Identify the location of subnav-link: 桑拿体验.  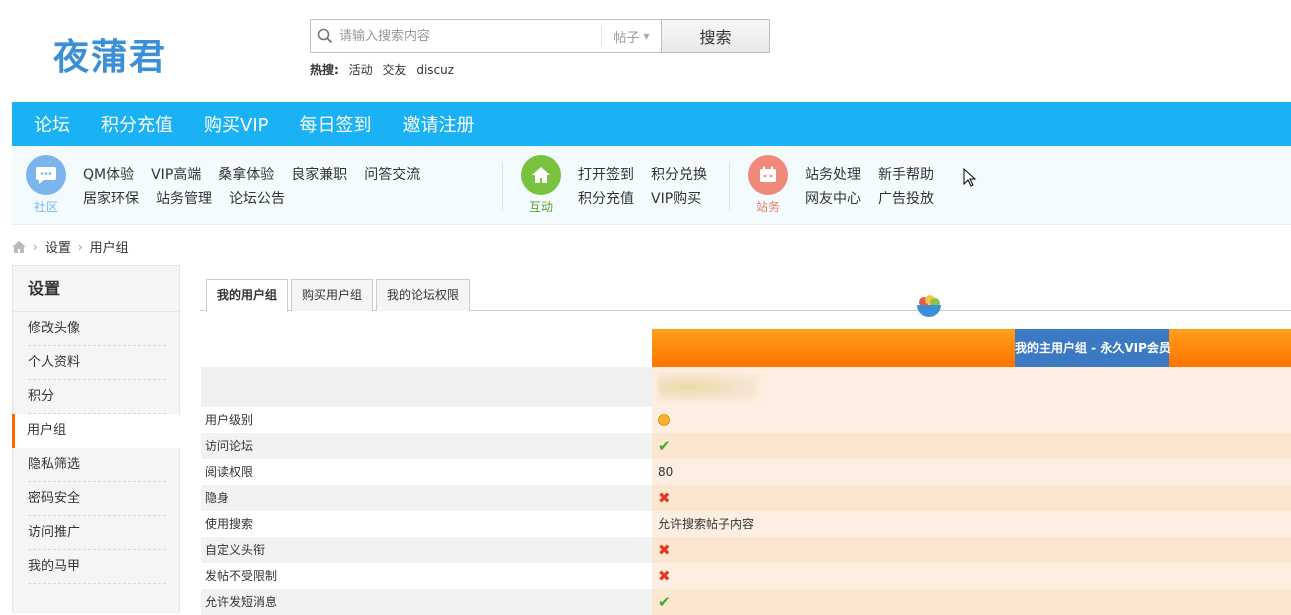
(246, 175).